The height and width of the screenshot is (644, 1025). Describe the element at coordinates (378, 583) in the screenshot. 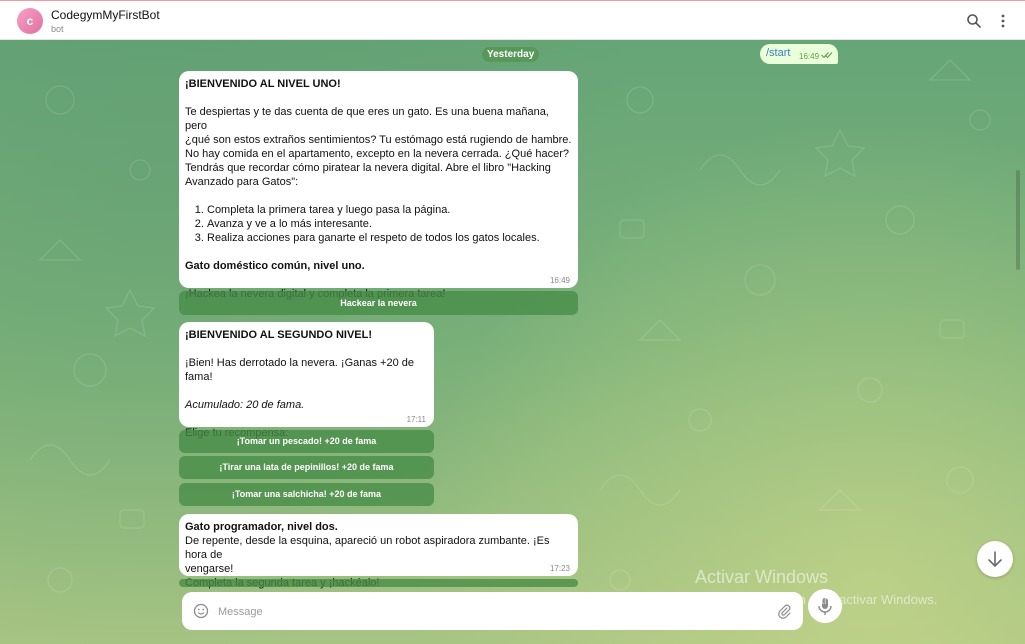

I see `keyboard-button-partial` at that location.